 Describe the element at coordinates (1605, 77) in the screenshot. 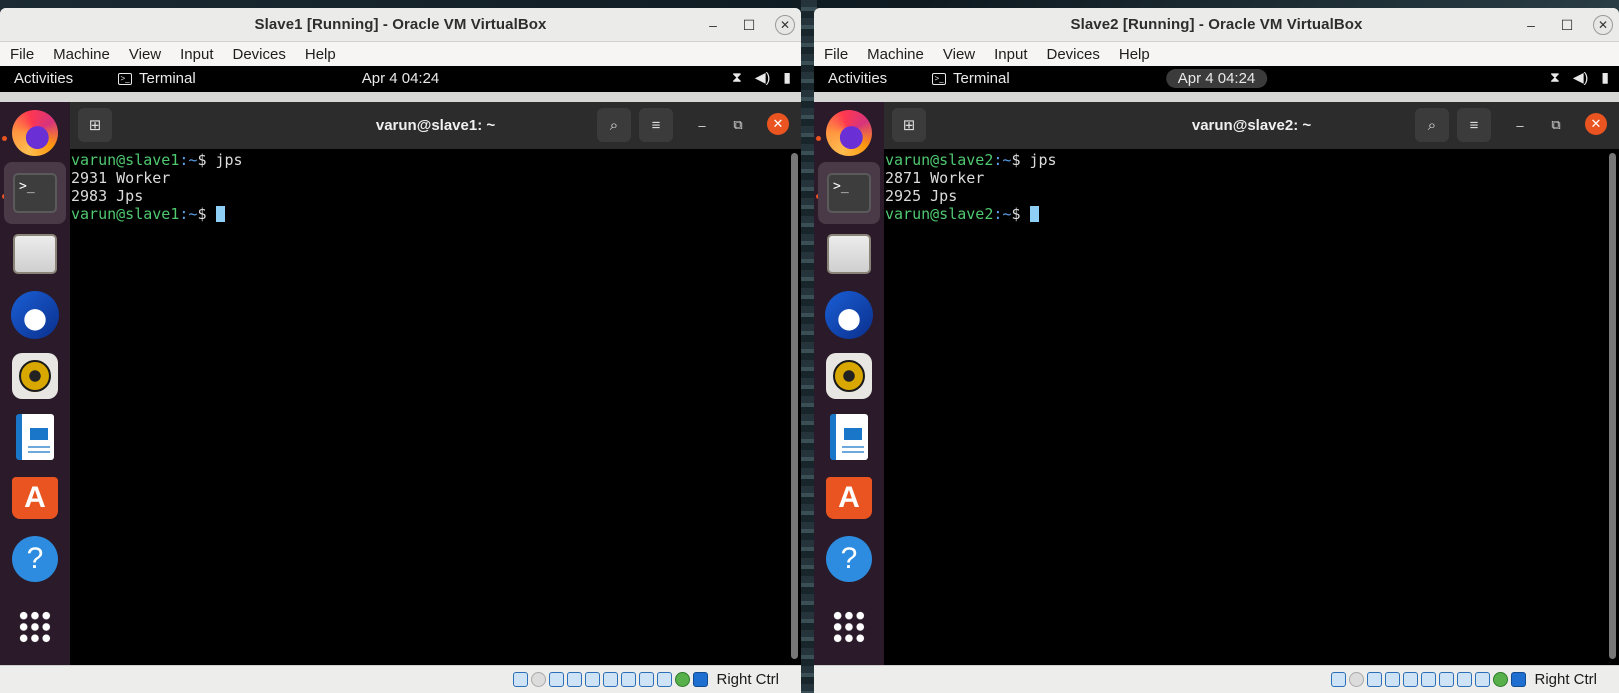

I see `battery-icon: ▮` at that location.